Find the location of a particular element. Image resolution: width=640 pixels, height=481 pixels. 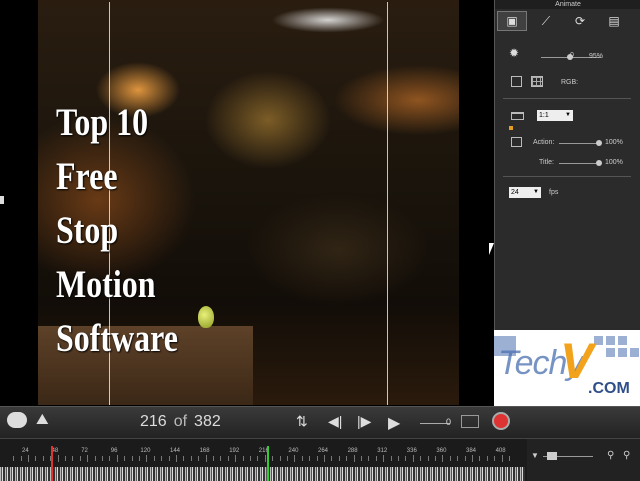

tick-label: 240 is located at coordinates (293, 451).